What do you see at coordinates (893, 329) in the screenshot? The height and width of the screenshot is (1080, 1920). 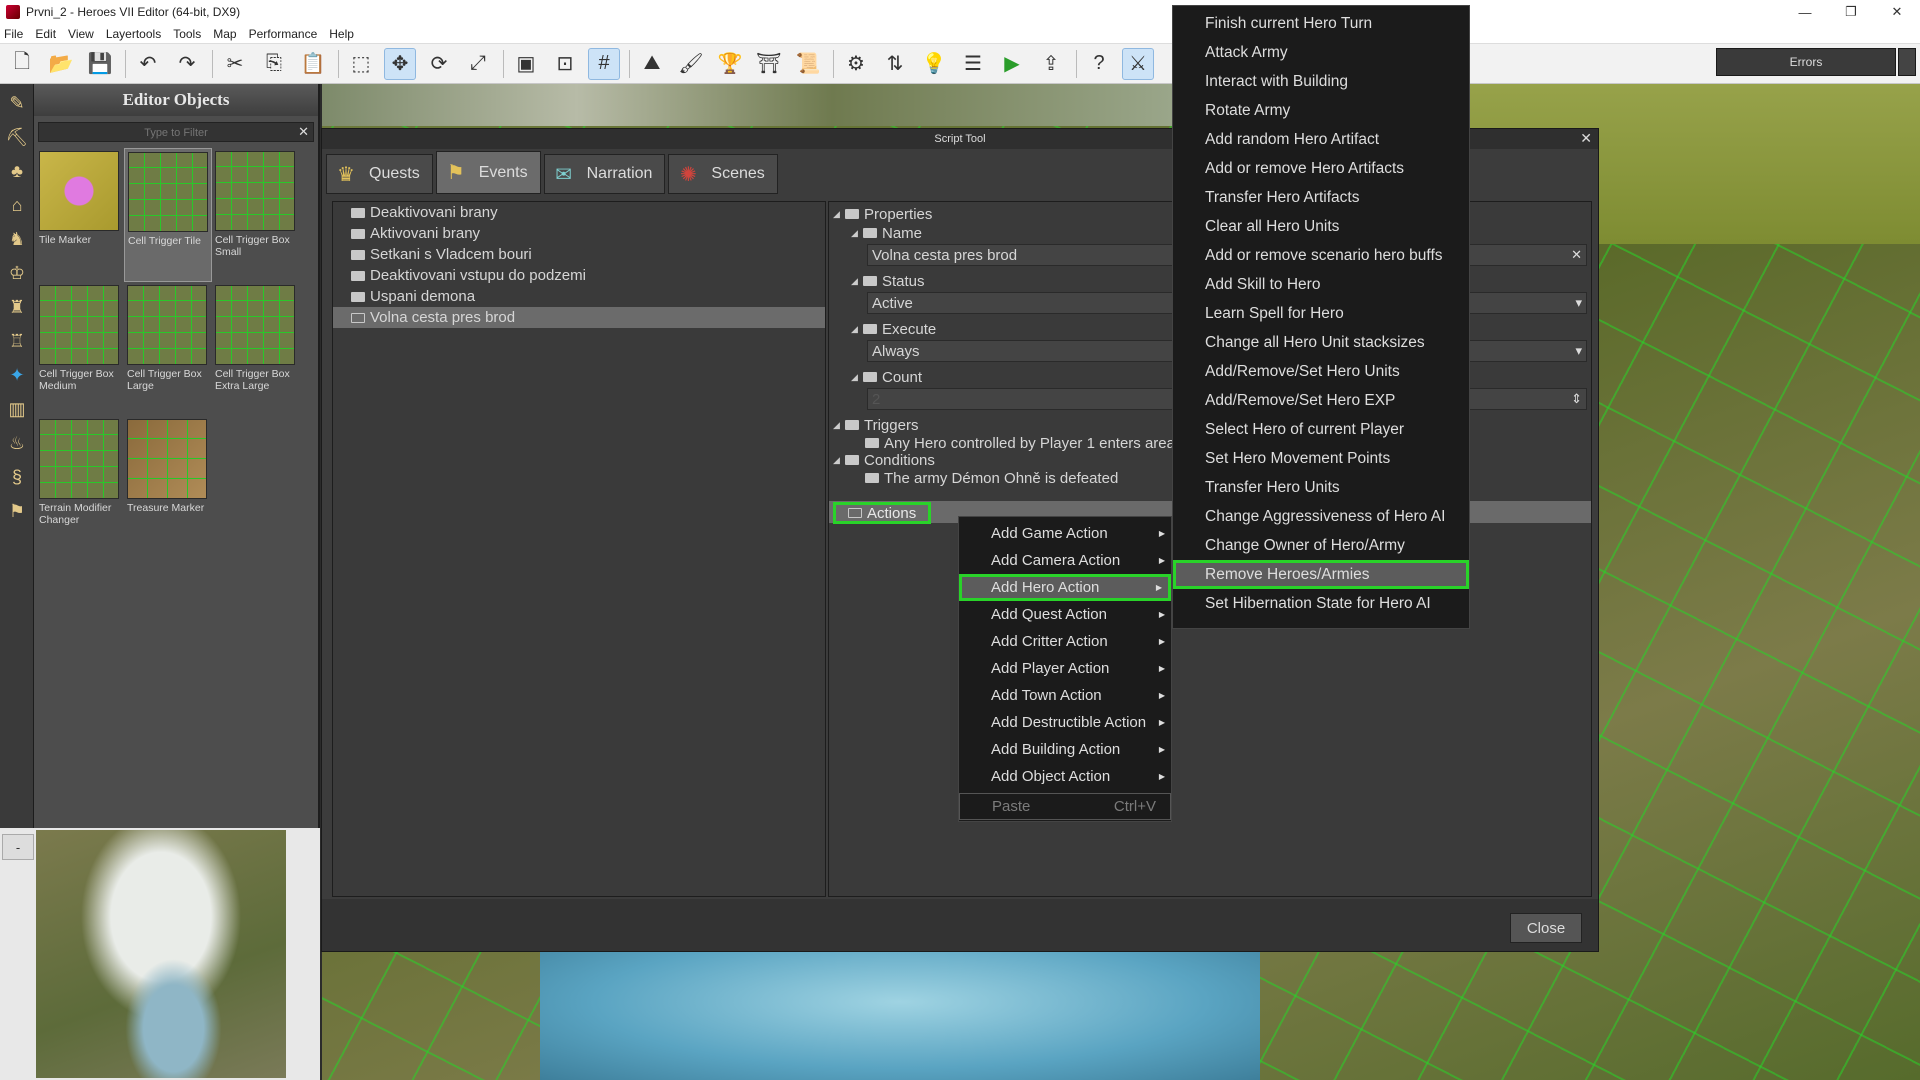 I see `tree-node-execute: ◢ Execute` at bounding box center [893, 329].